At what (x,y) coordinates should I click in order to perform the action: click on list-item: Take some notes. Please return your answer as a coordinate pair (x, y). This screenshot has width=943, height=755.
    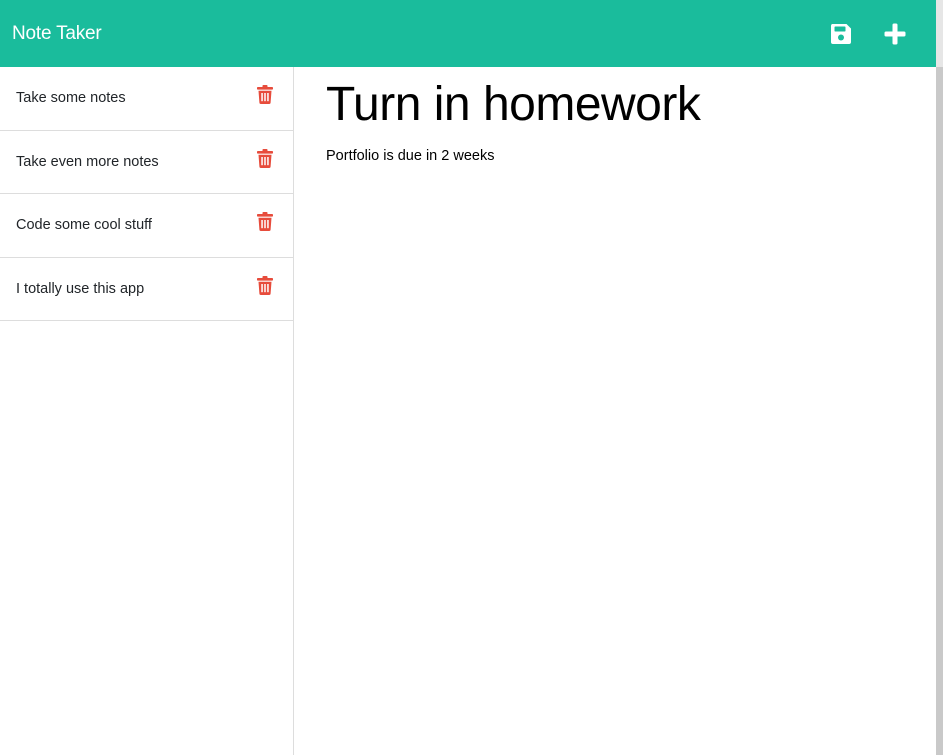
    Looking at the image, I should click on (146, 99).